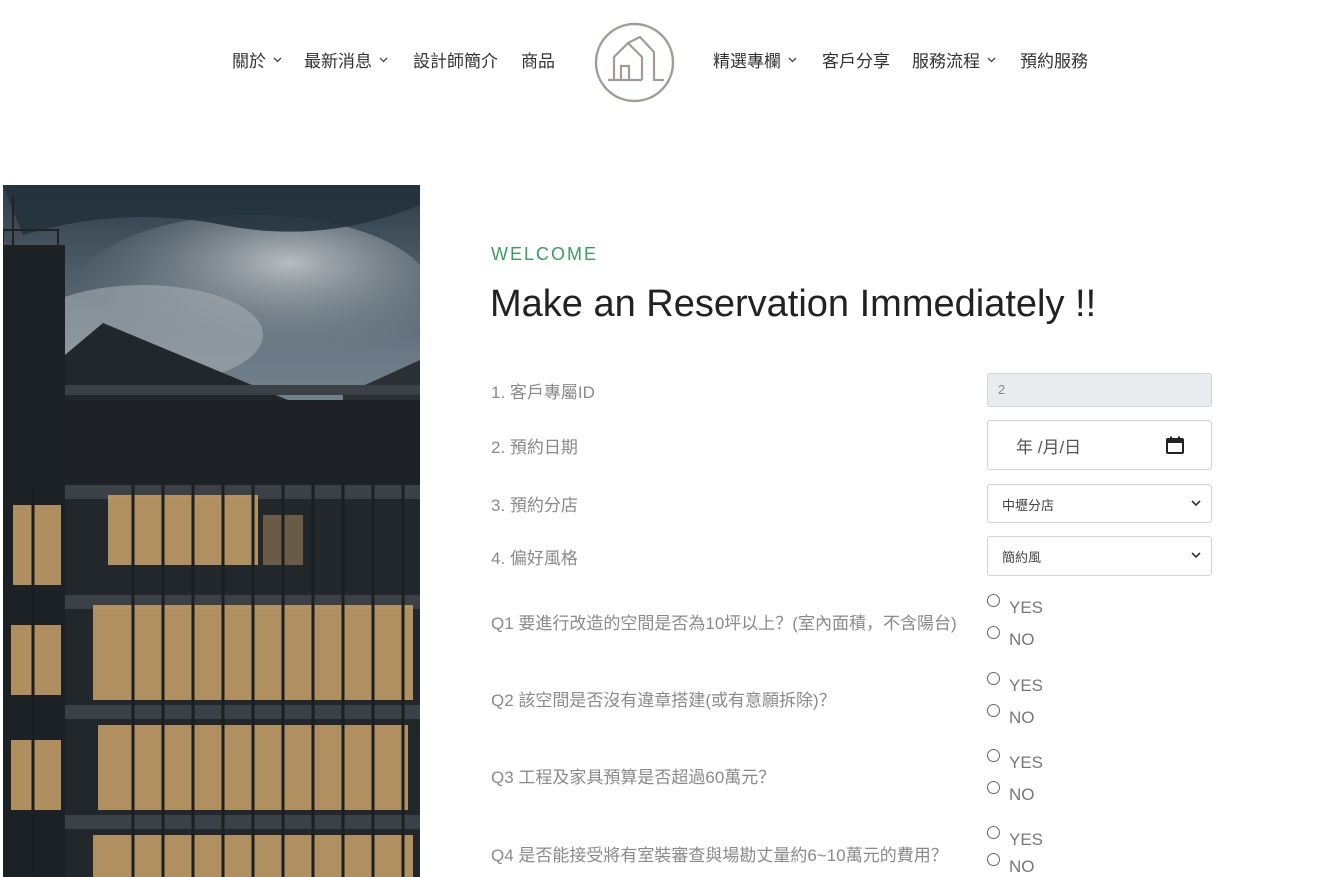  I want to click on nav-label: 設計師簡介, so click(455, 62).